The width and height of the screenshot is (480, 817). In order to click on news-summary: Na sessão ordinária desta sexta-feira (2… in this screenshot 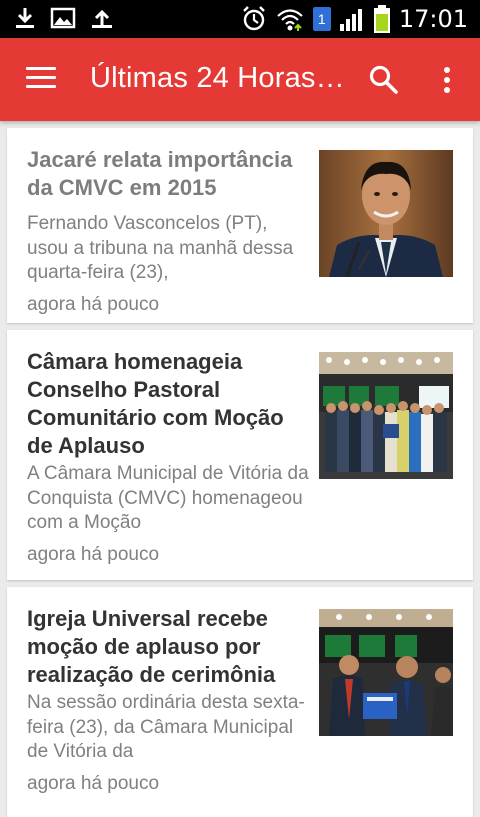, I will do `click(166, 727)`.